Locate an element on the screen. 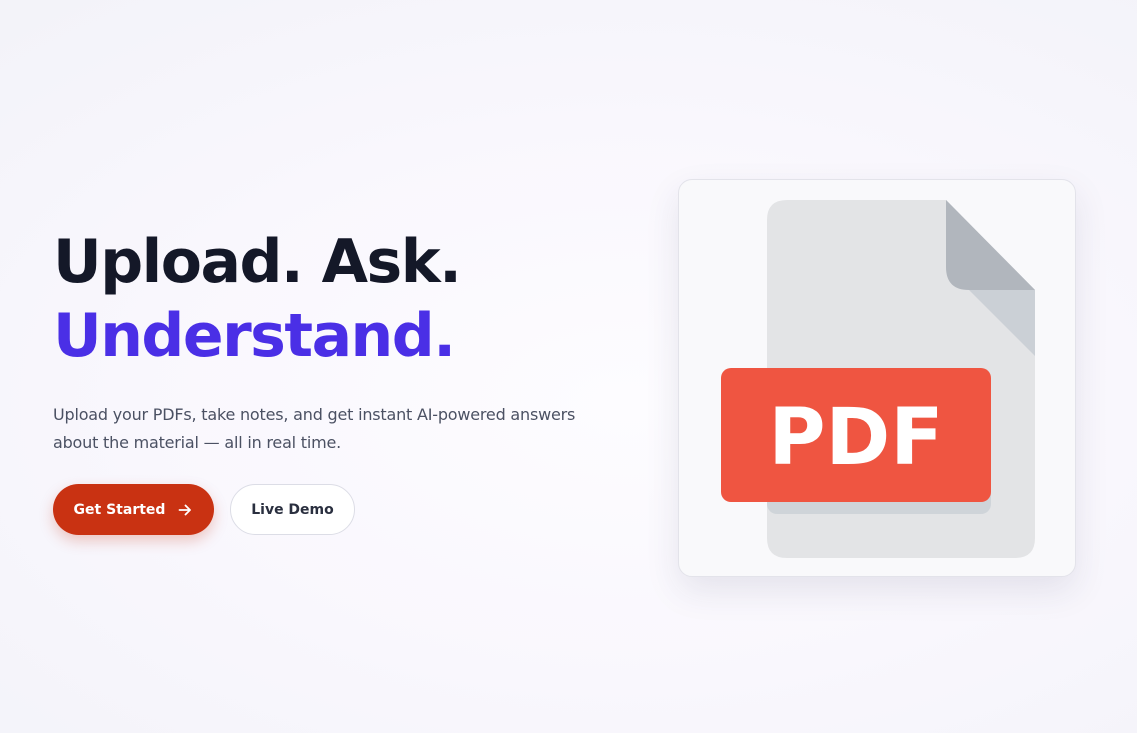 The height and width of the screenshot is (733, 1137). pdf-file-icon: PDF is located at coordinates (878, 379).